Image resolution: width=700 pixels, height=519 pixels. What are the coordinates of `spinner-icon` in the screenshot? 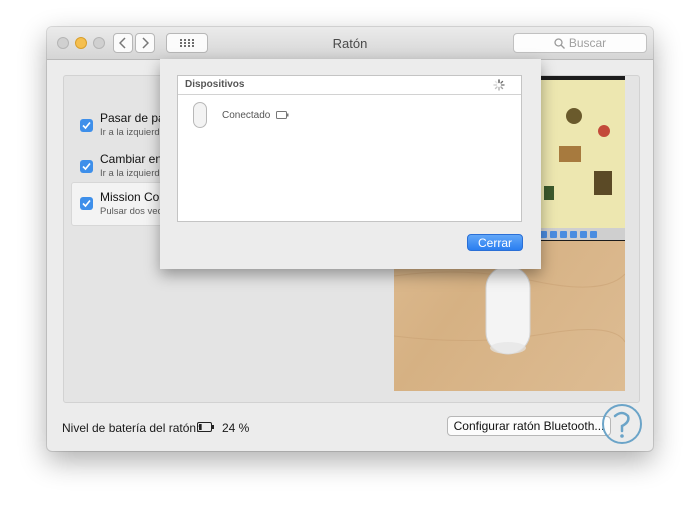 It's located at (499, 85).